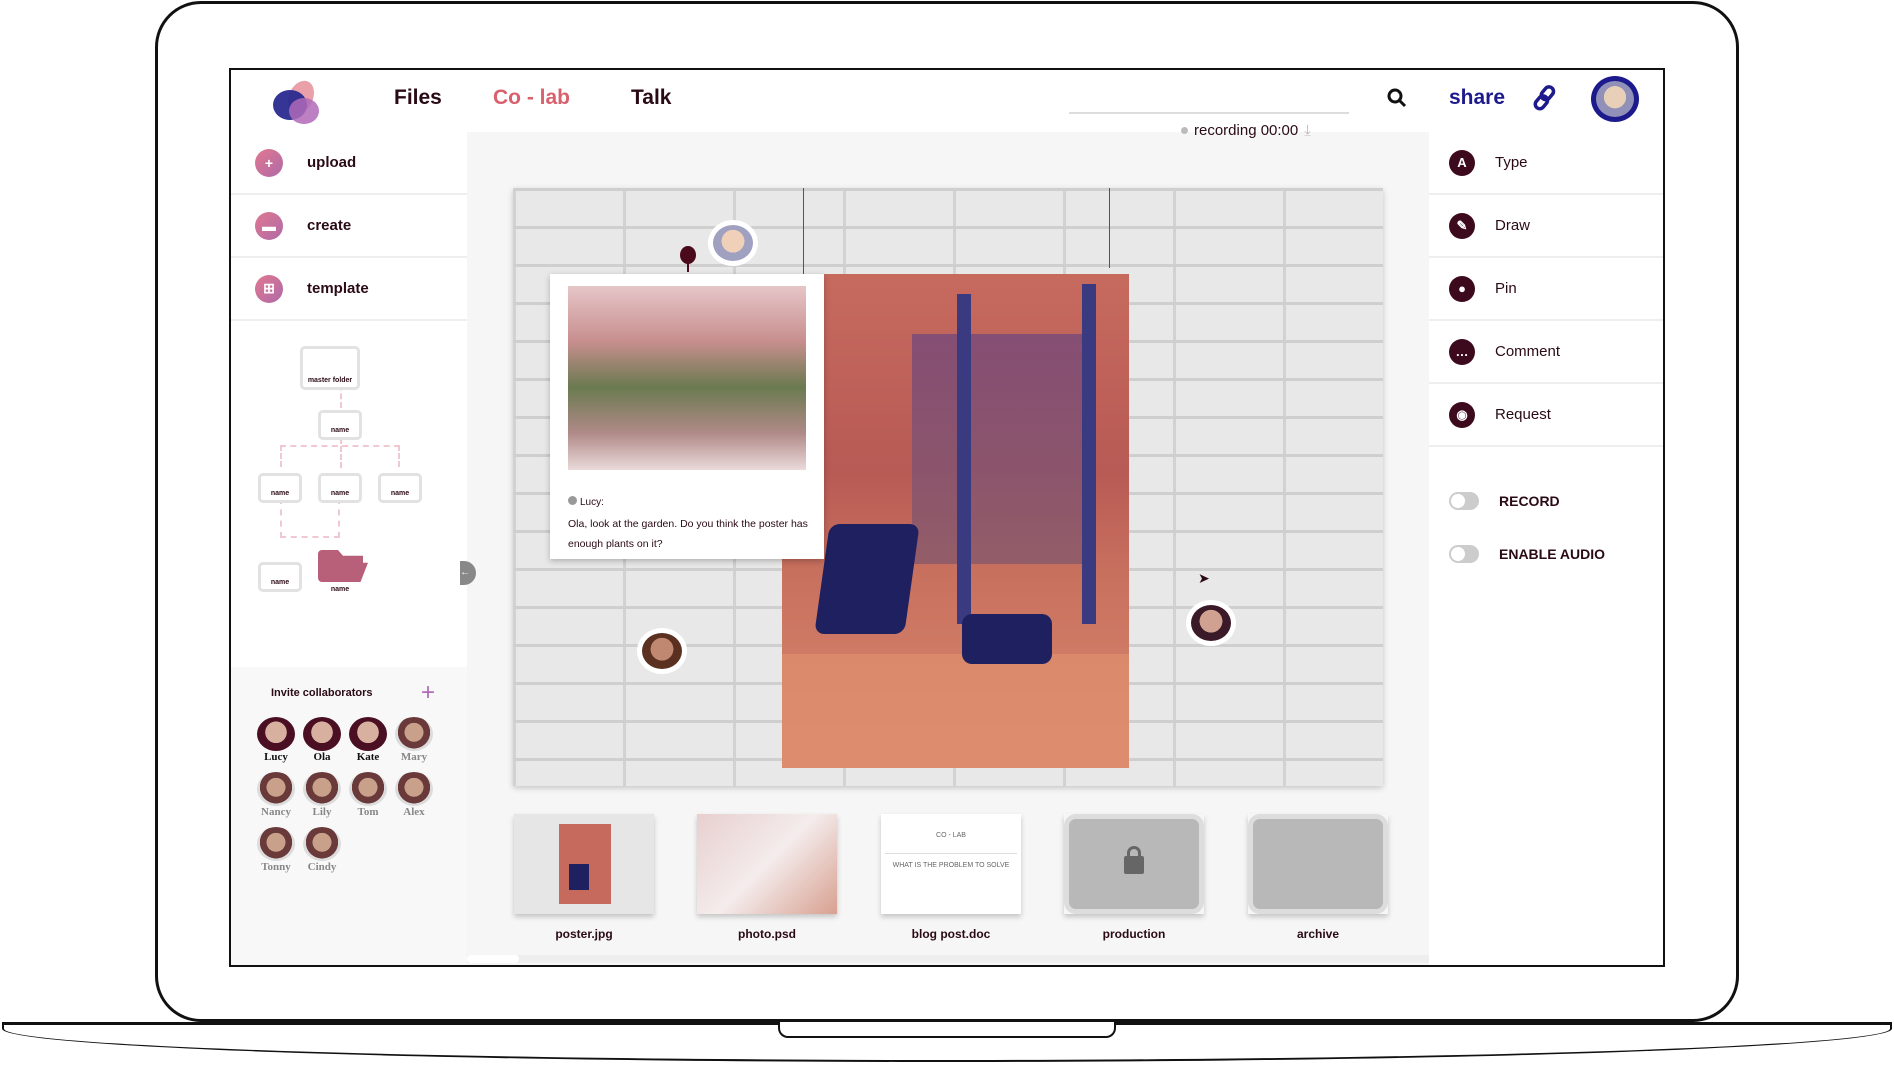 This screenshot has height=1068, width=1894. What do you see at coordinates (951, 835) in the screenshot?
I see `doc-title: CO - LAB` at bounding box center [951, 835].